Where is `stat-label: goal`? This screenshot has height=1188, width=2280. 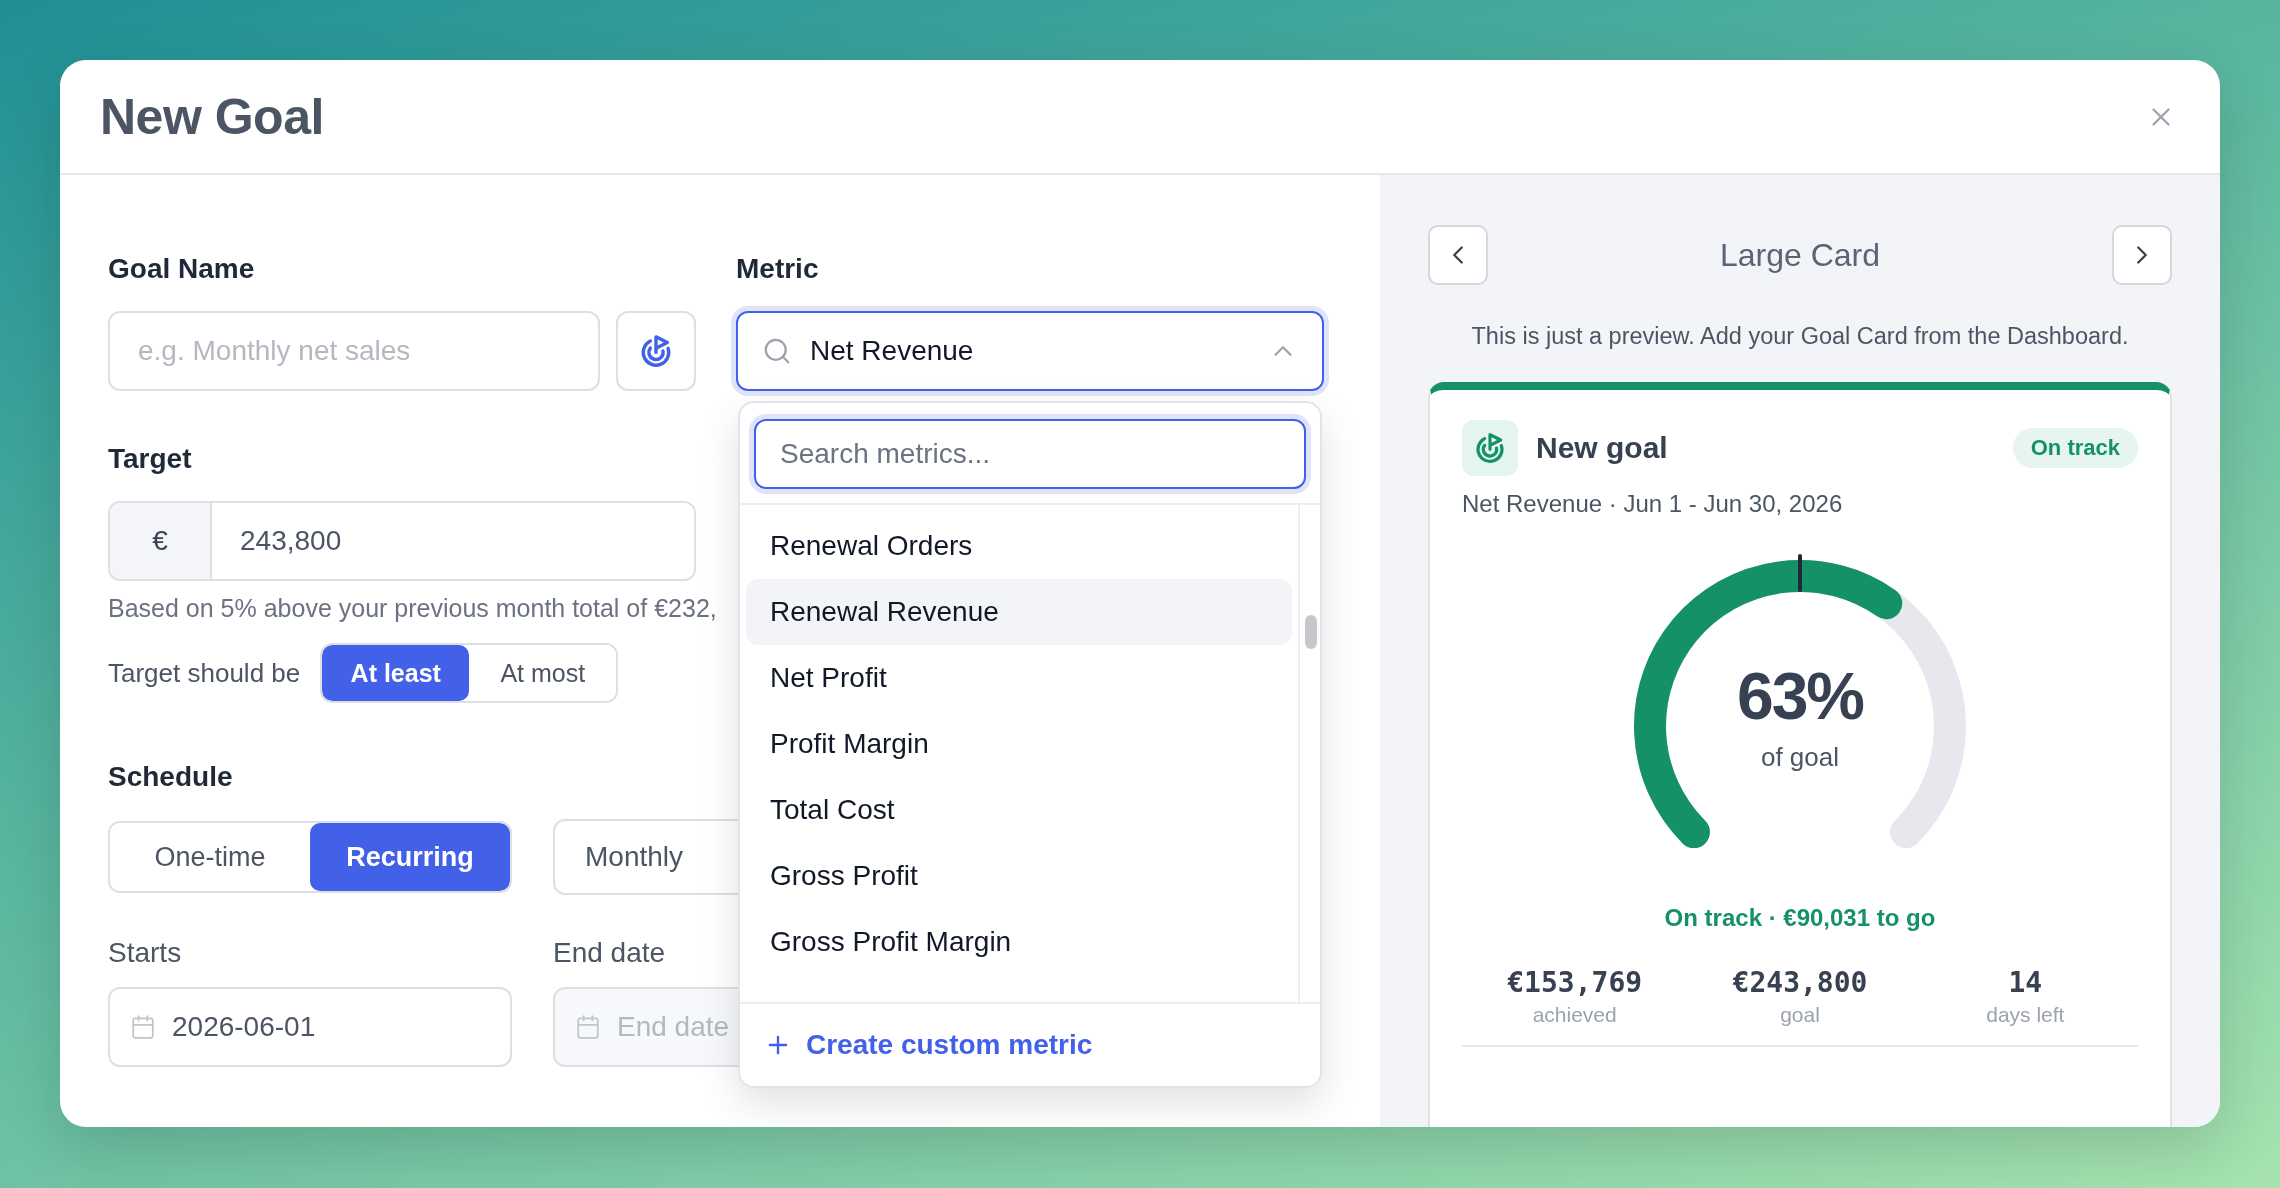 stat-label: goal is located at coordinates (1800, 1015).